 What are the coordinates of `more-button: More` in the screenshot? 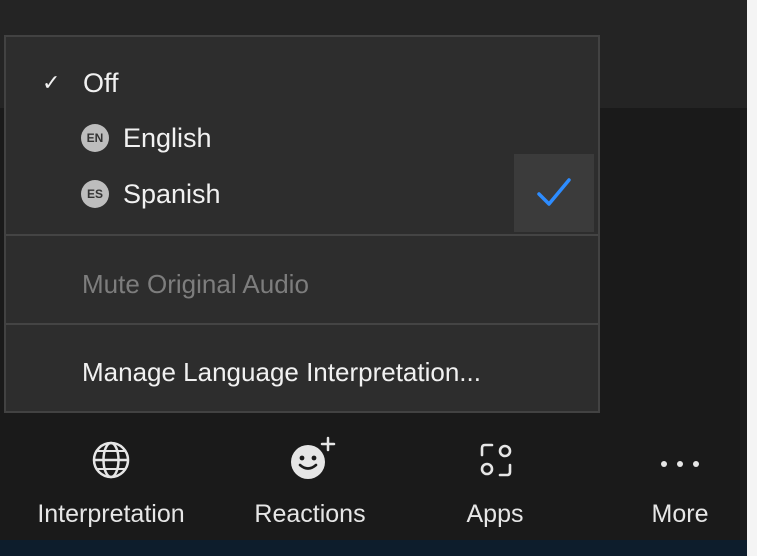 It's located at (680, 486).